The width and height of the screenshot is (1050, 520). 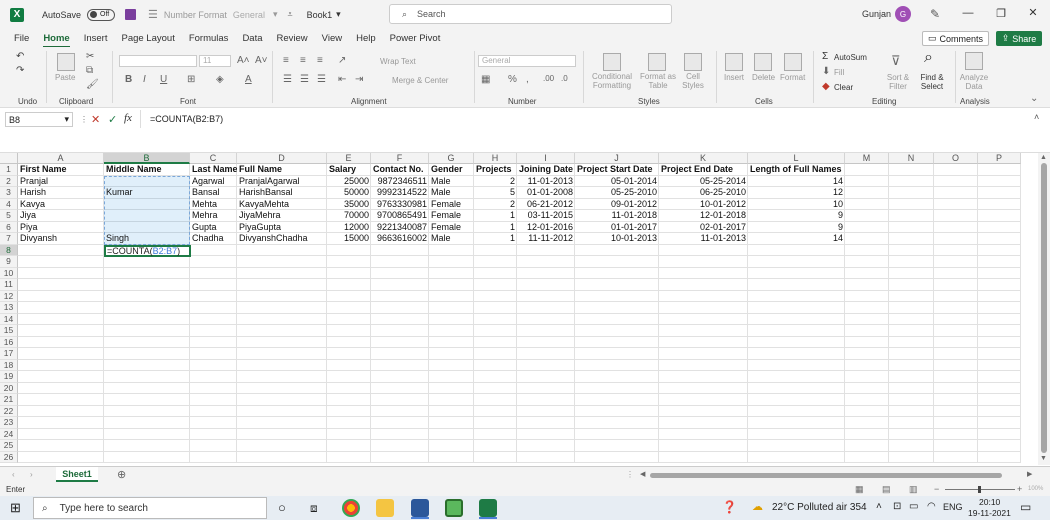 What do you see at coordinates (546, 228) in the screenshot?
I see `table-cell: 12-01-2016` at bounding box center [546, 228].